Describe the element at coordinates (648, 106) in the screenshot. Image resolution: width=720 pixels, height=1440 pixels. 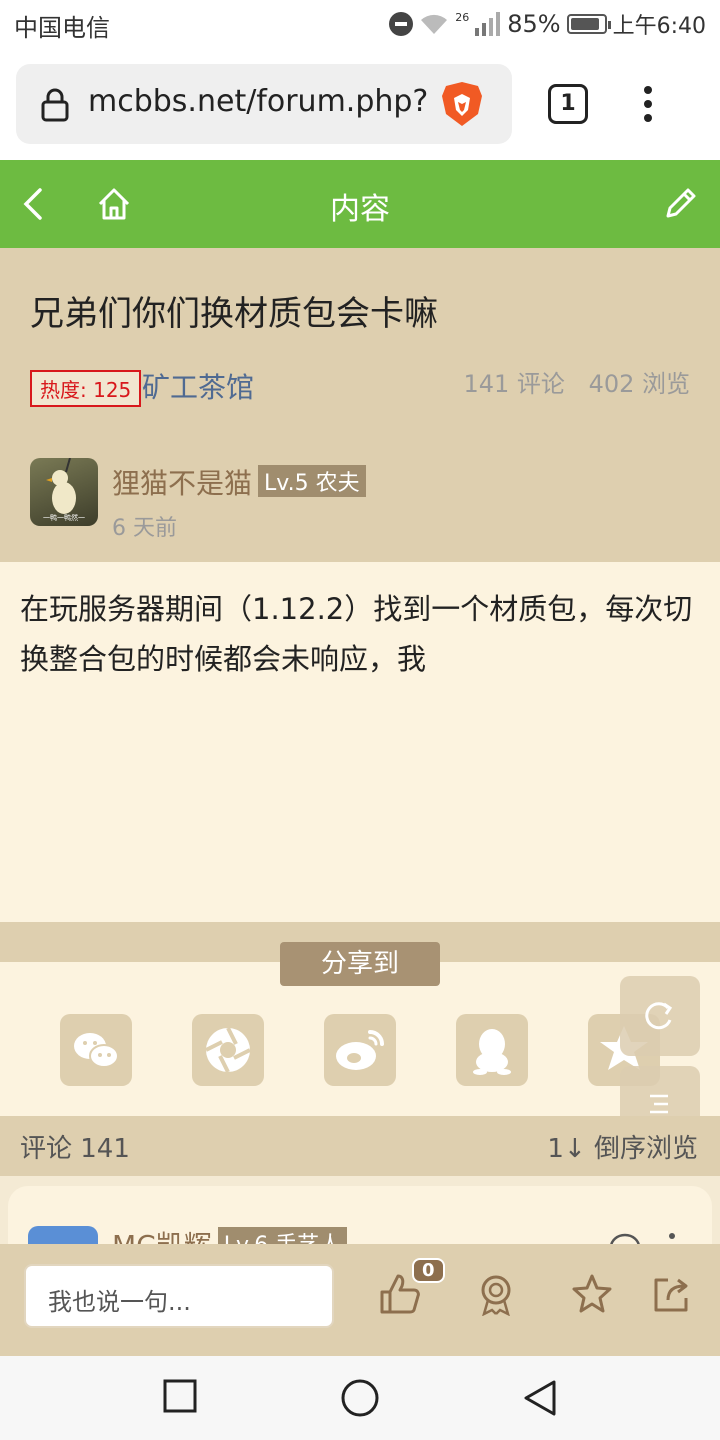
I see `browser-menu-icon` at that location.